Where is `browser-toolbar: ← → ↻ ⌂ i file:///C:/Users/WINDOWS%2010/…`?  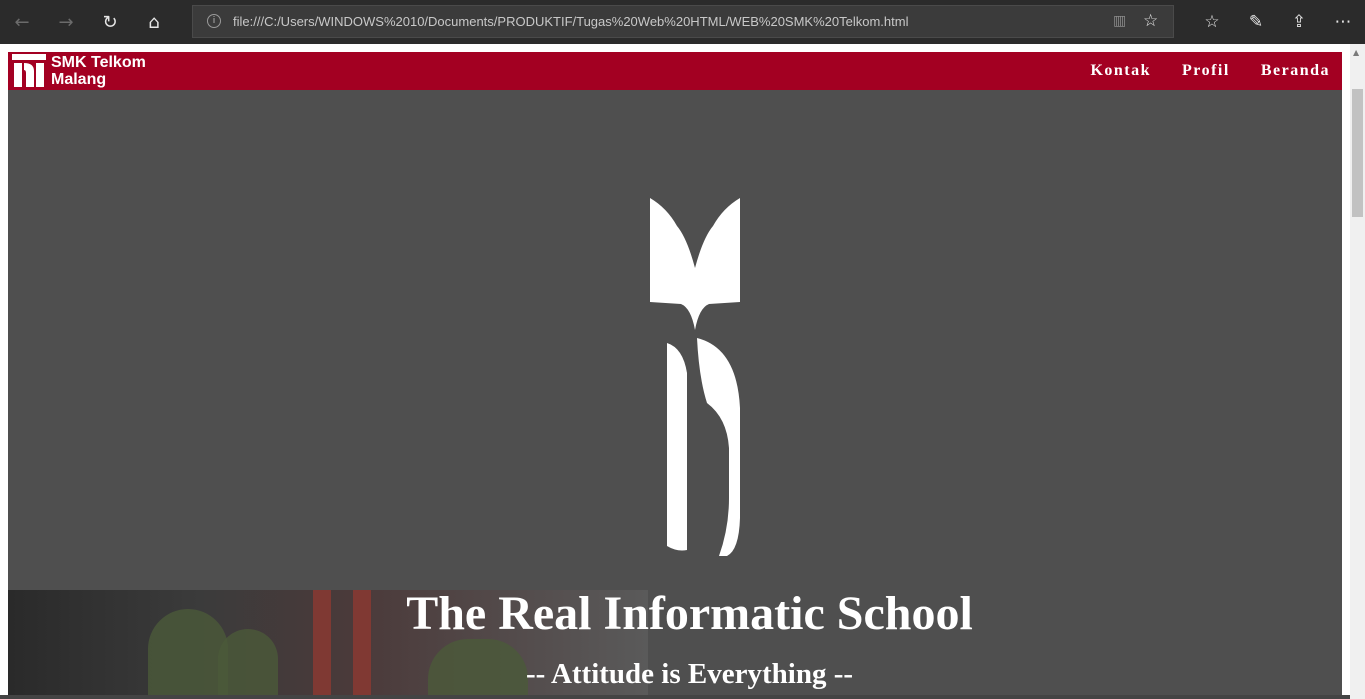 browser-toolbar: ← → ↻ ⌂ i file:///C:/Users/WINDOWS%2010/… is located at coordinates (682, 22).